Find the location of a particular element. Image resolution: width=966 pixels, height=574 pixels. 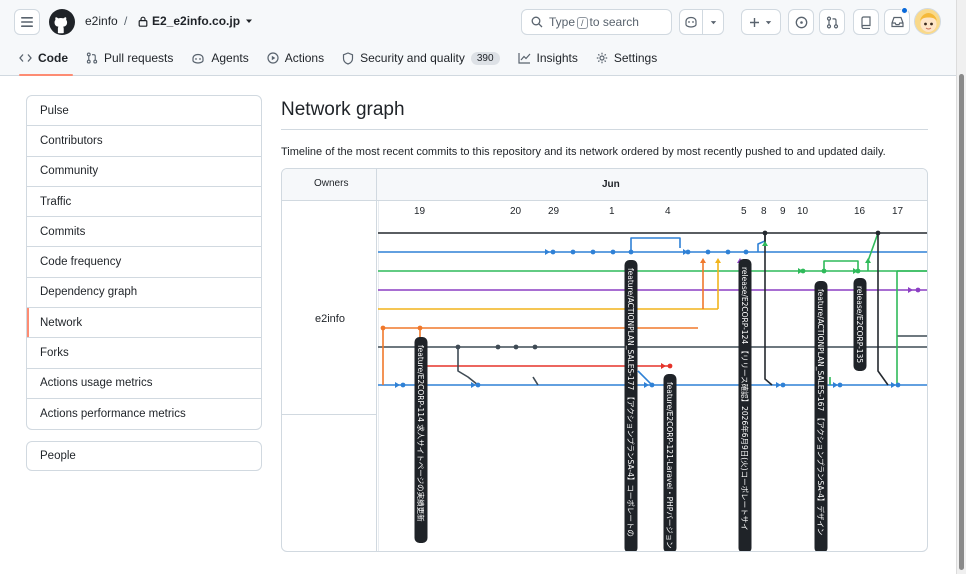

user-avatar is located at coordinates (927, 21).